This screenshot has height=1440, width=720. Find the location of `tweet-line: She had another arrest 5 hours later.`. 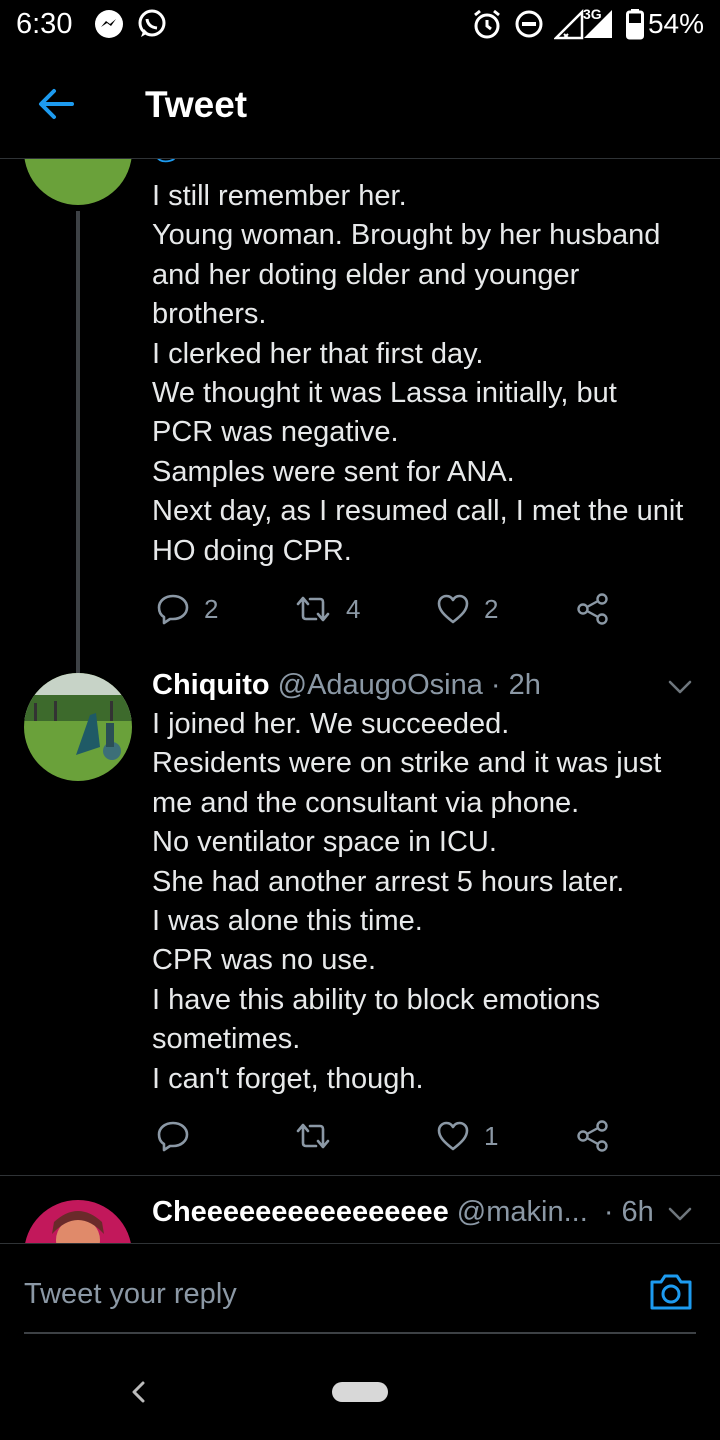

tweet-line: She had another arrest 5 hours later. is located at coordinates (388, 881).